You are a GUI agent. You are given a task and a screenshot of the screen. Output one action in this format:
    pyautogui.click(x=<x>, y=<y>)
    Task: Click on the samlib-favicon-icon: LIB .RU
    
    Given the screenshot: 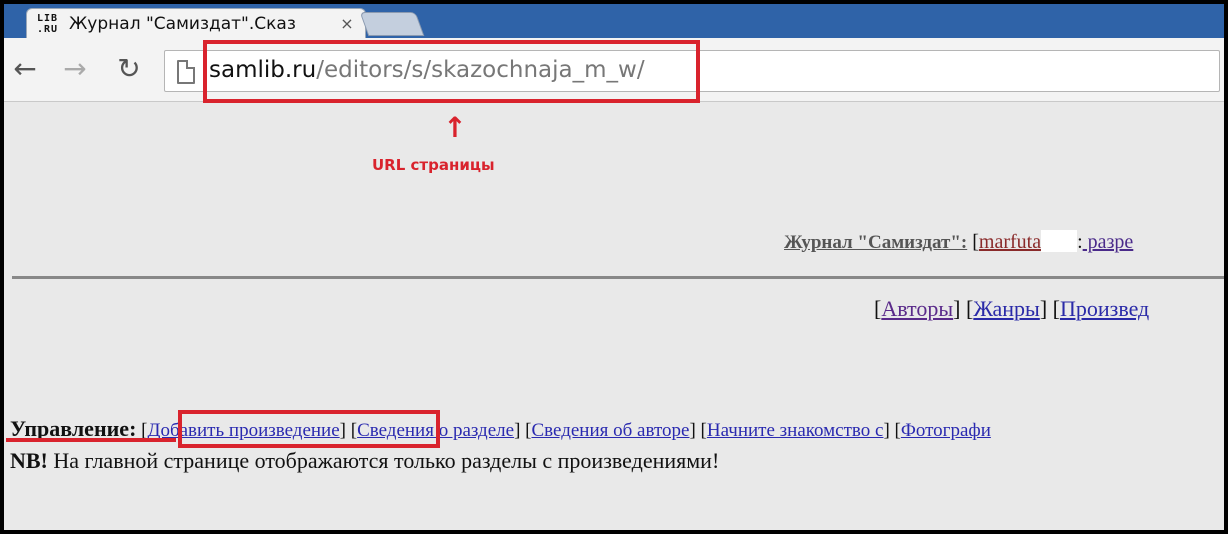 What is the action you would take?
    pyautogui.click(x=48, y=24)
    